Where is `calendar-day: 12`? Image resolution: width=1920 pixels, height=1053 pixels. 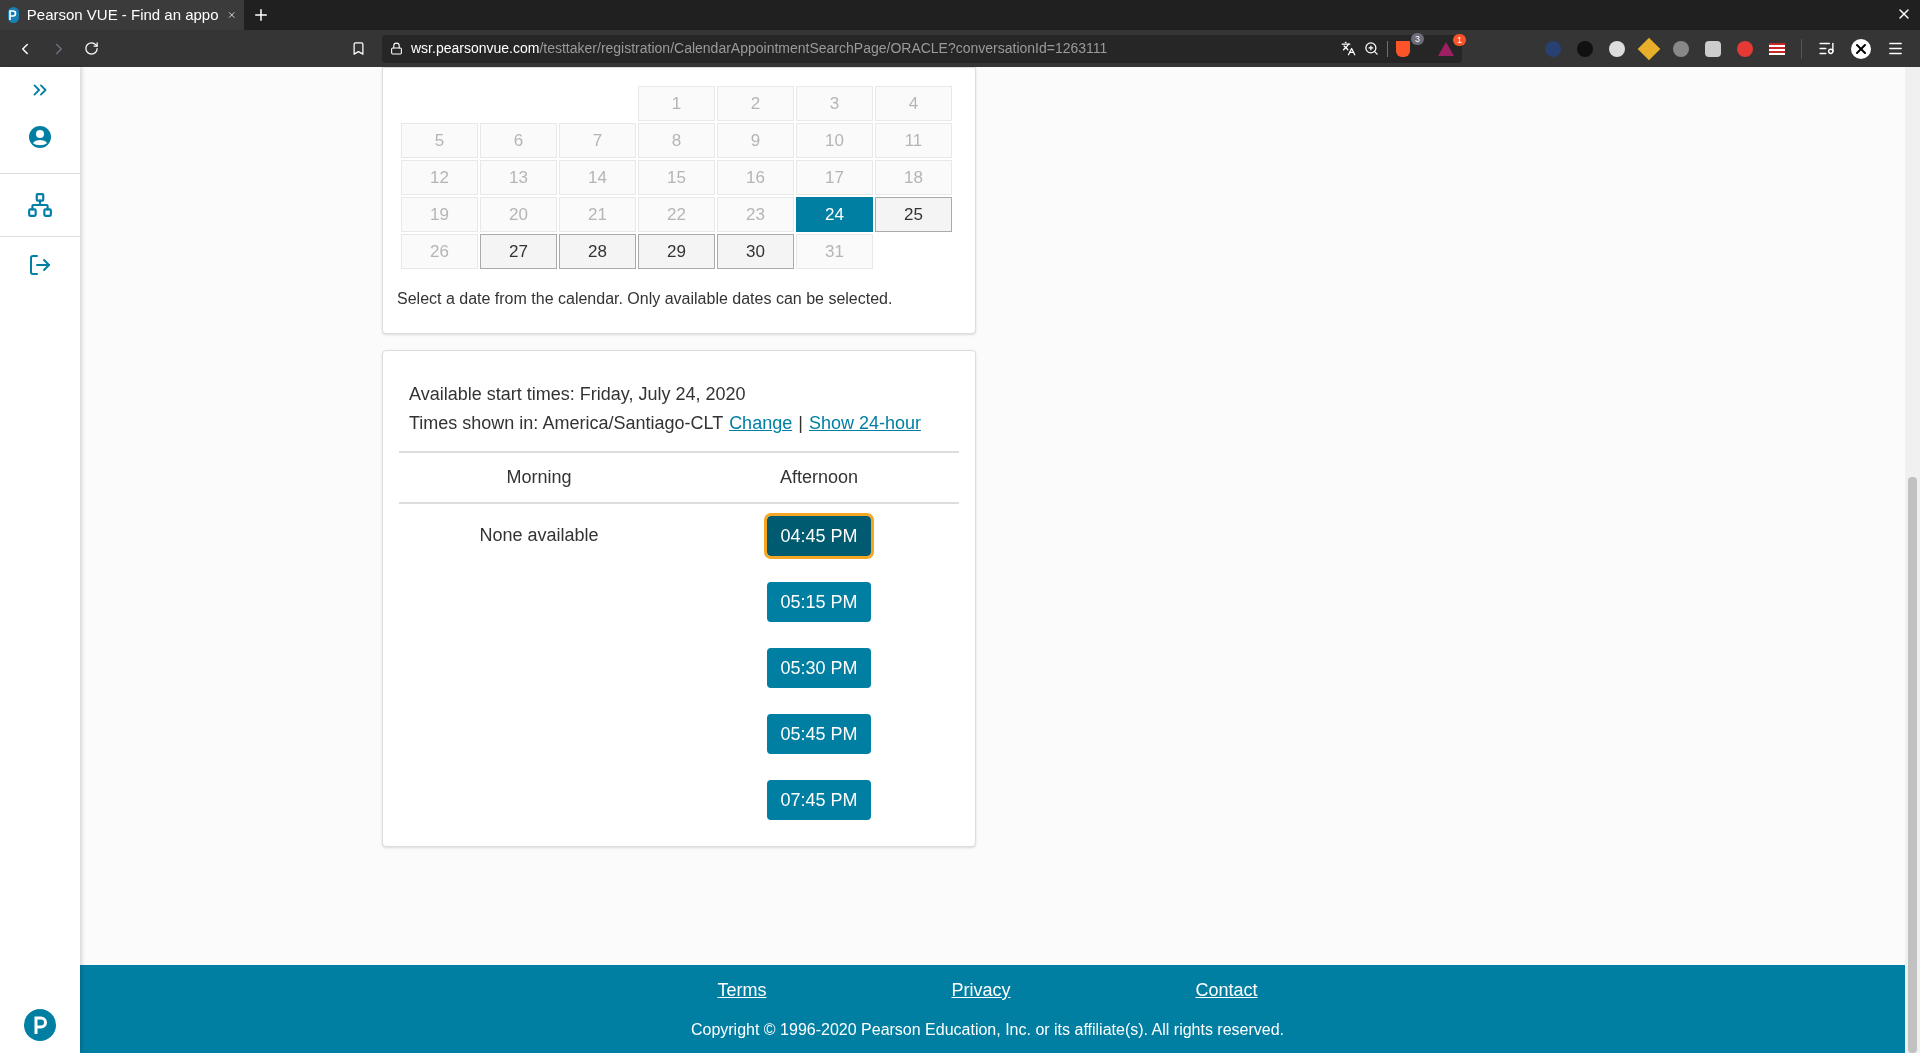
calendar-day: 12 is located at coordinates (439, 177).